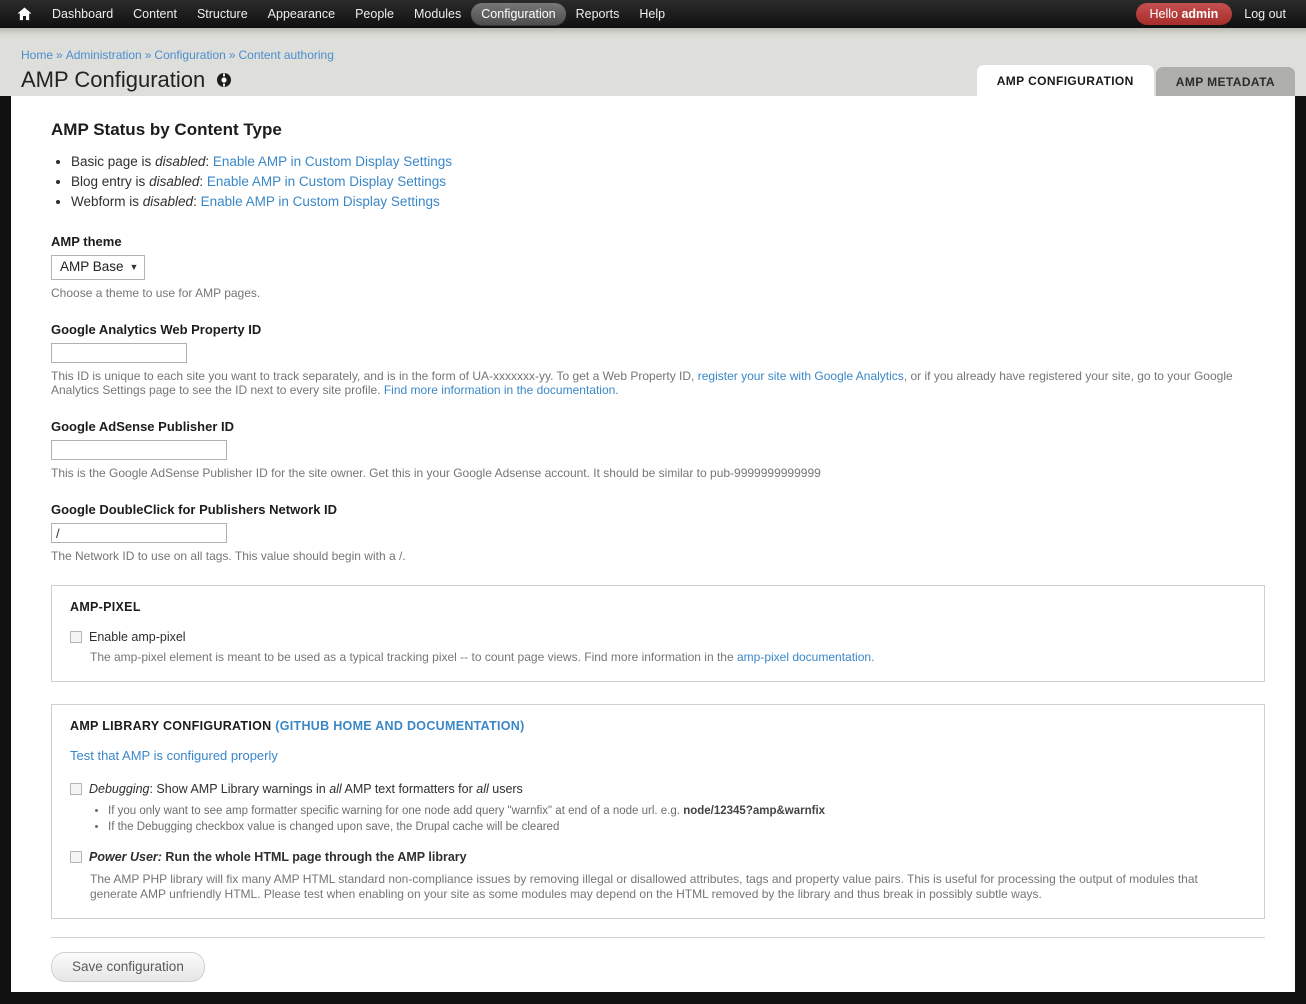 This screenshot has width=1306, height=1004. What do you see at coordinates (653, 33) in the screenshot?
I see `toolbar-shadow` at bounding box center [653, 33].